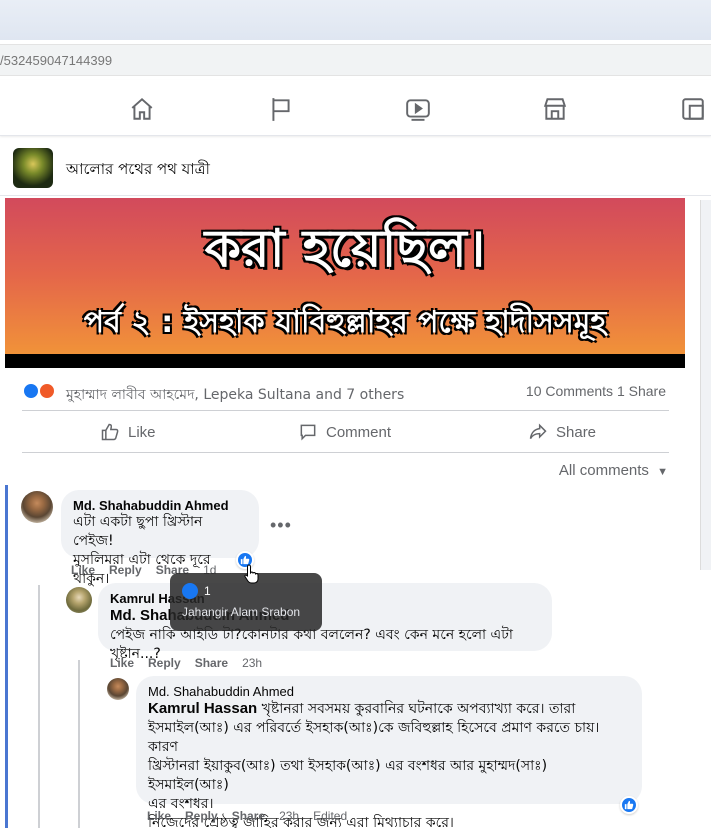  What do you see at coordinates (576, 432) in the screenshot?
I see `share-label: Share` at bounding box center [576, 432].